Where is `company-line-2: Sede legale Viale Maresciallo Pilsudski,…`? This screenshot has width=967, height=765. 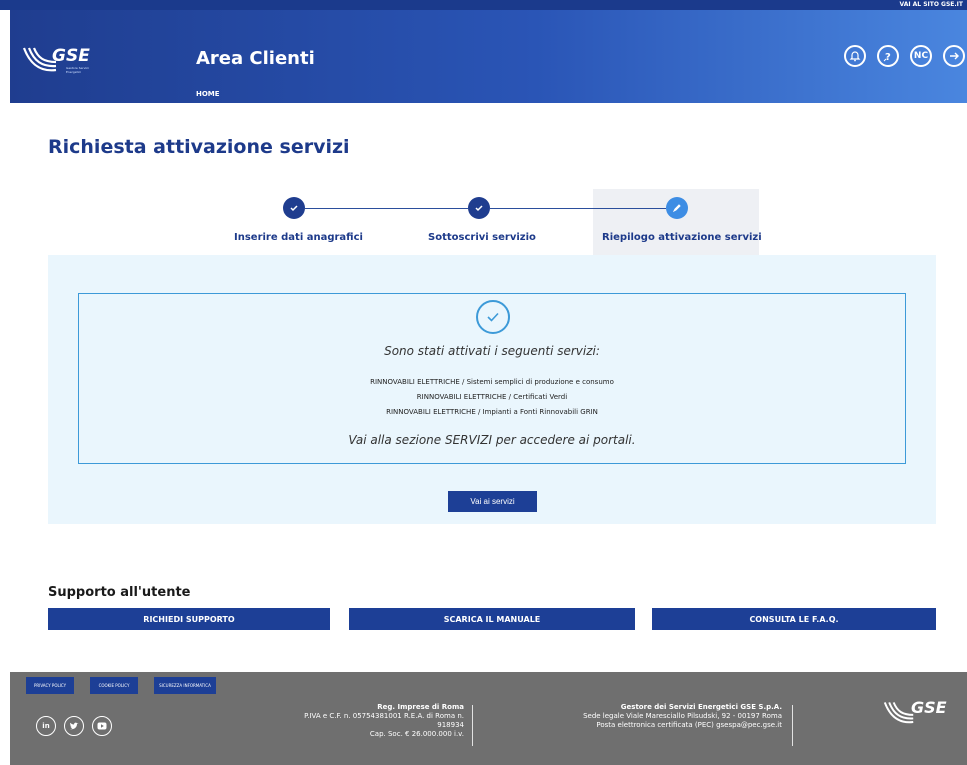 company-line-2: Sede legale Viale Maresciallo Pilsudski,… is located at coordinates (682, 716).